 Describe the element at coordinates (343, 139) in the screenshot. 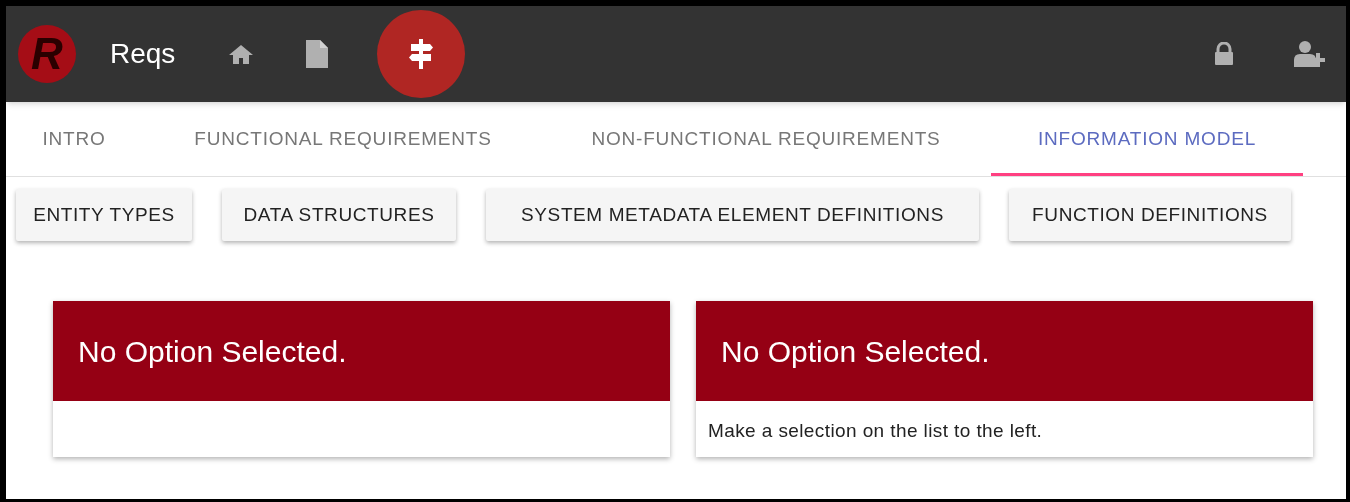

I see `tab: FUNCTIONAL REQUIREMENTS` at that location.